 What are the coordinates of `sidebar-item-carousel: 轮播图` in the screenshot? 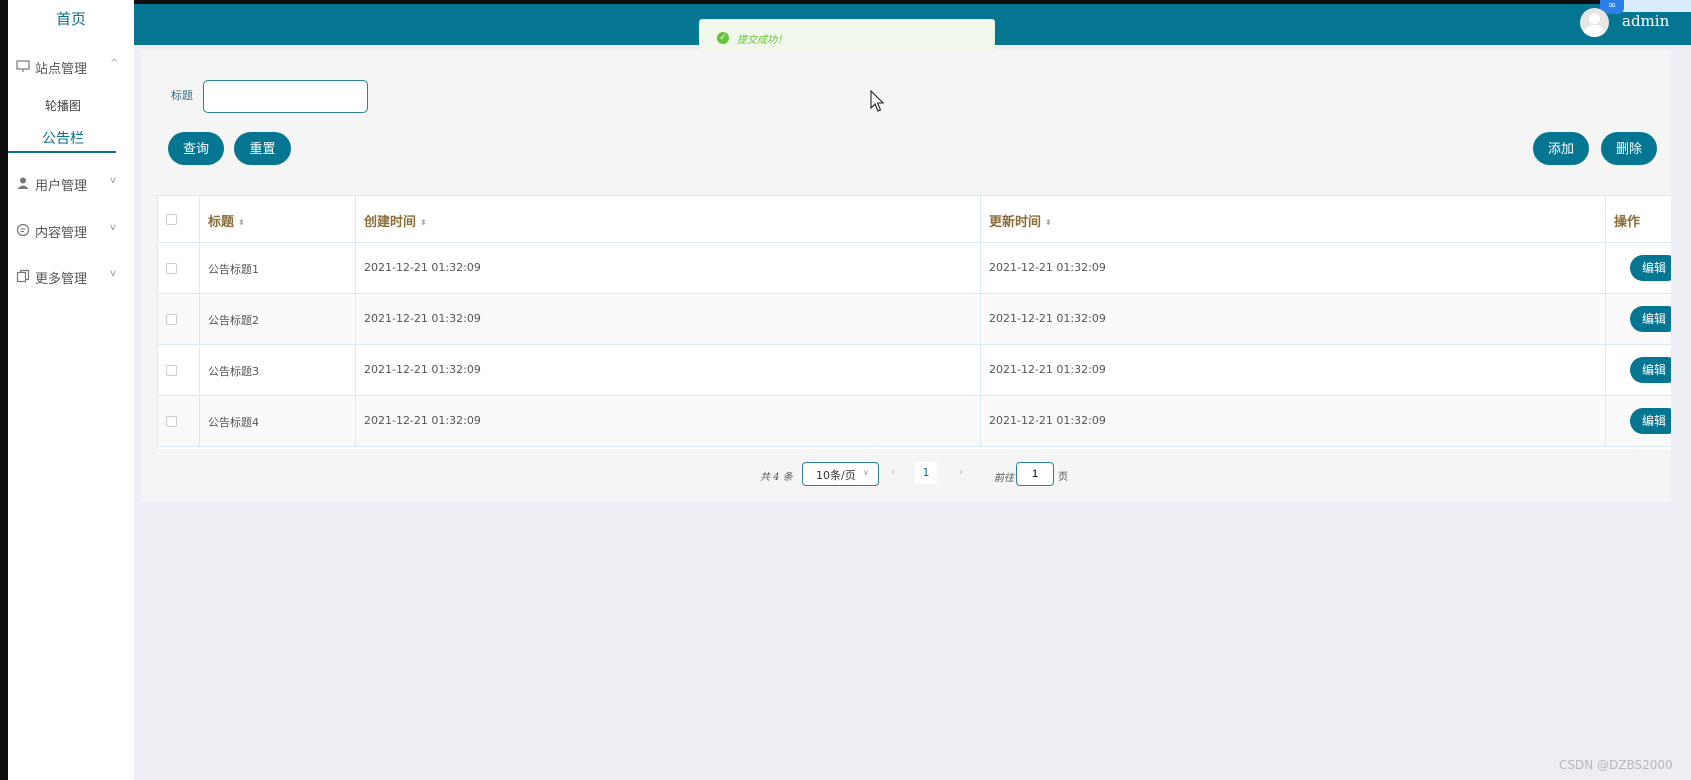 It's located at (63, 105).